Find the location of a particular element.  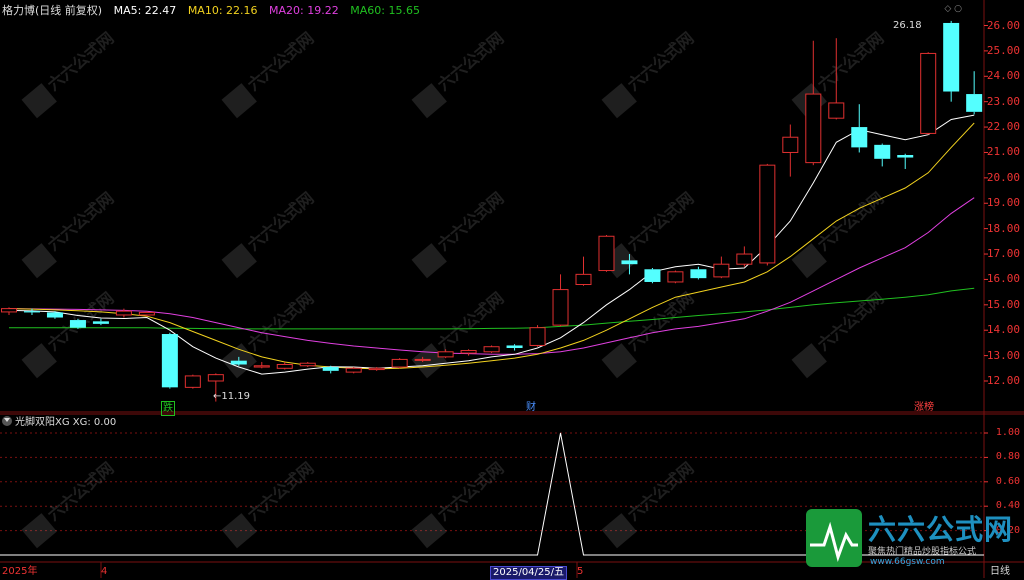

ma20-label: MA20: 19.22 is located at coordinates (304, 10).